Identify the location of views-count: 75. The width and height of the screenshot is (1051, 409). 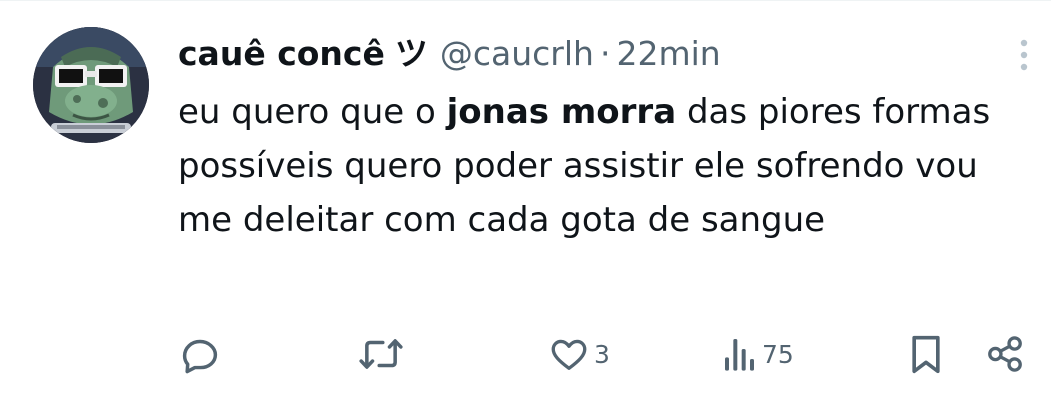
(778, 354).